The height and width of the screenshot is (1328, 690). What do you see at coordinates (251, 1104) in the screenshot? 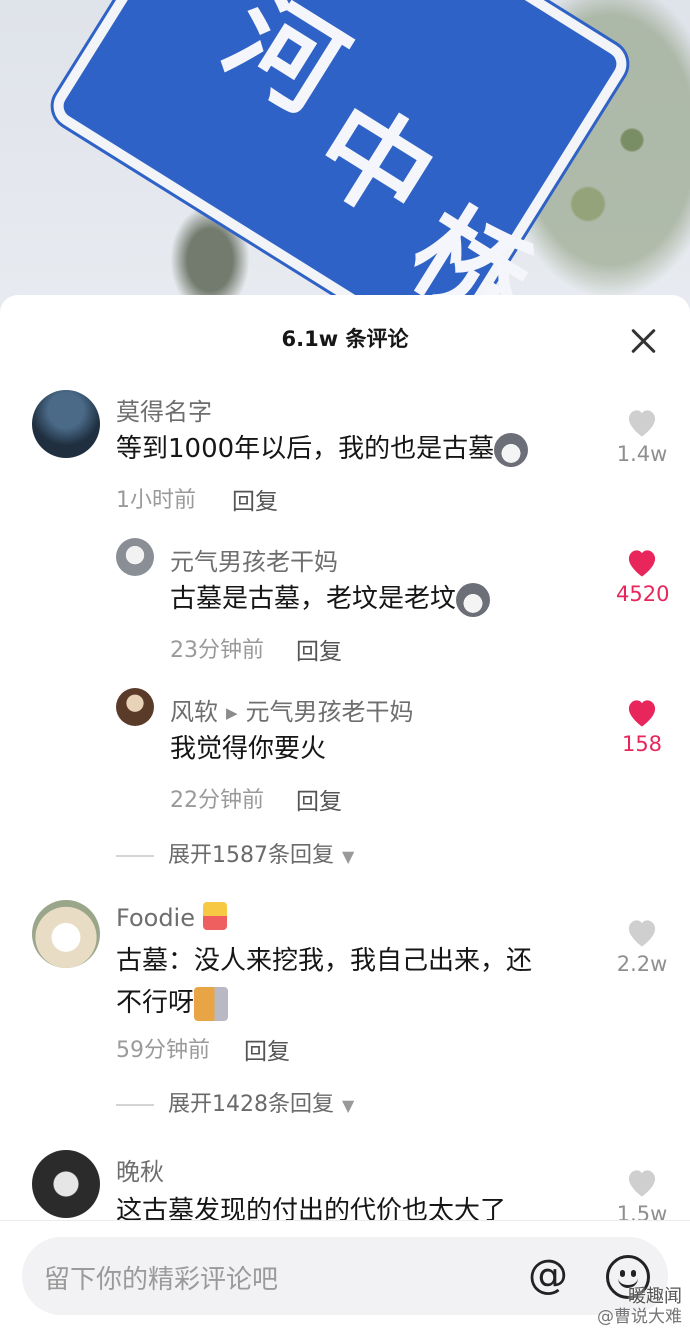
I see `expand-replies-label: 展开1428条回复` at bounding box center [251, 1104].